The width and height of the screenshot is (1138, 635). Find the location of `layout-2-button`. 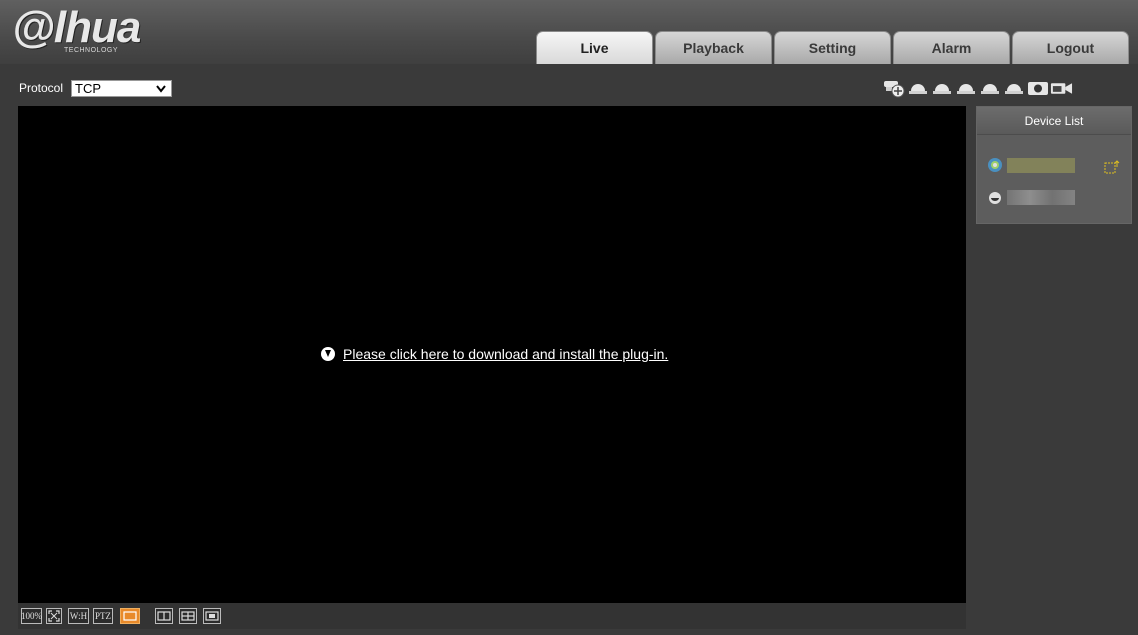

layout-2-button is located at coordinates (164, 616).